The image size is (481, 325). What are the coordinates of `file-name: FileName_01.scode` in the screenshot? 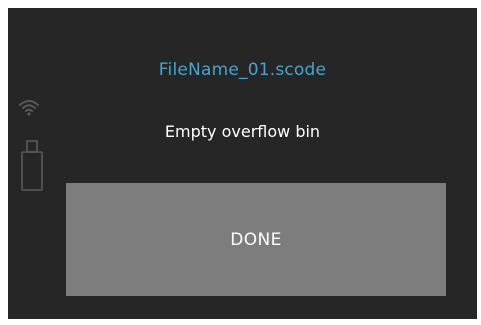 It's located at (242, 70).